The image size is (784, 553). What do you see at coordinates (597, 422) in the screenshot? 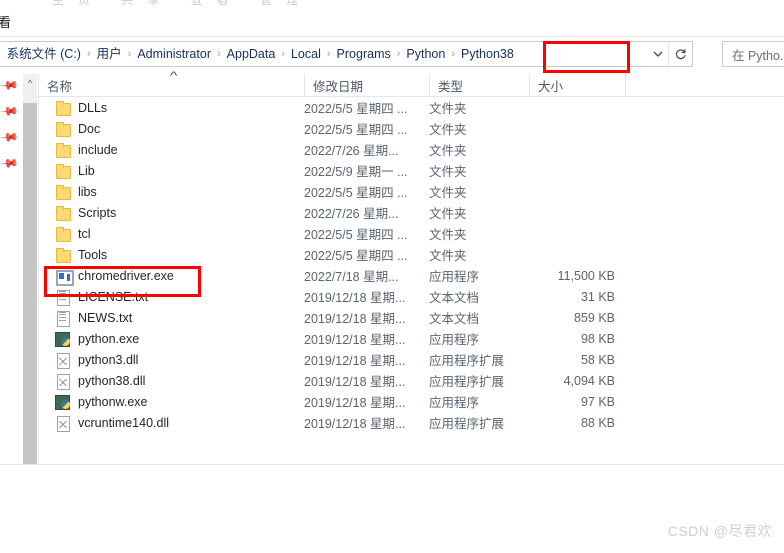
I see `file-size-cell: 88 KB` at bounding box center [597, 422].